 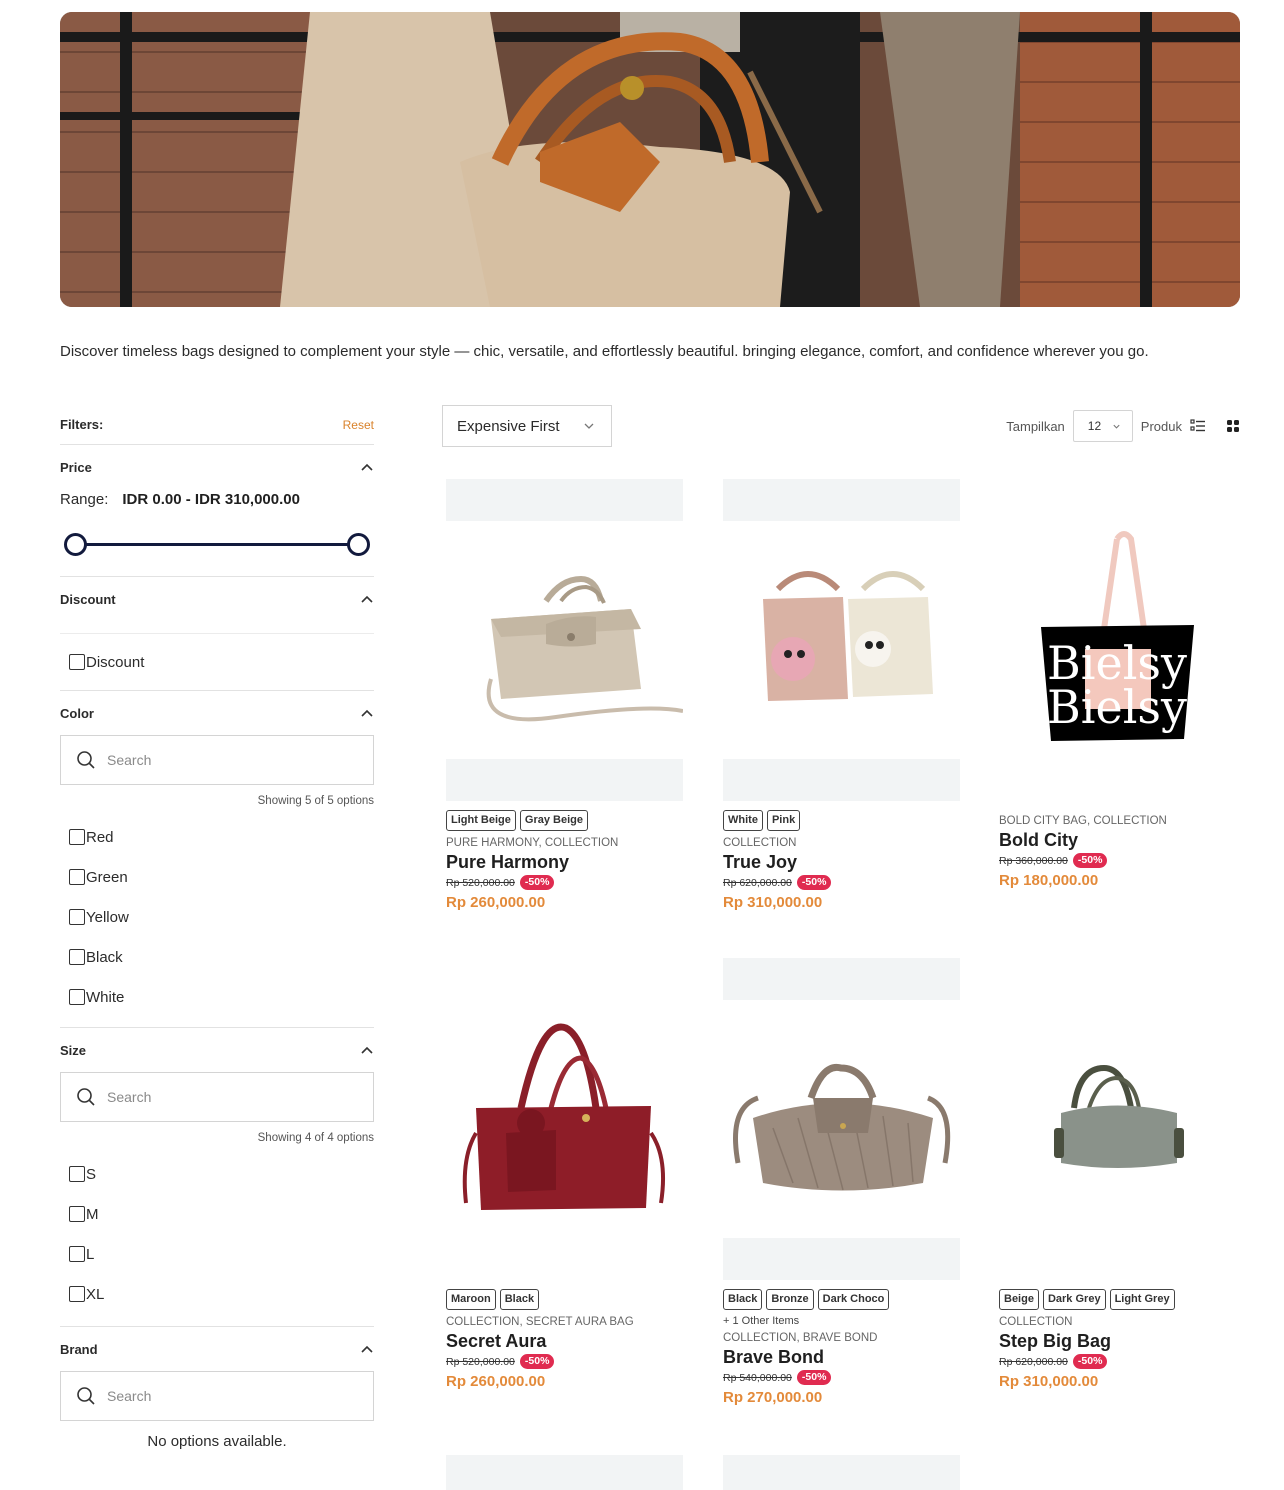 What do you see at coordinates (841, 1377) in the screenshot?
I see `old-price-line: Rp 540,000.00 -50%` at bounding box center [841, 1377].